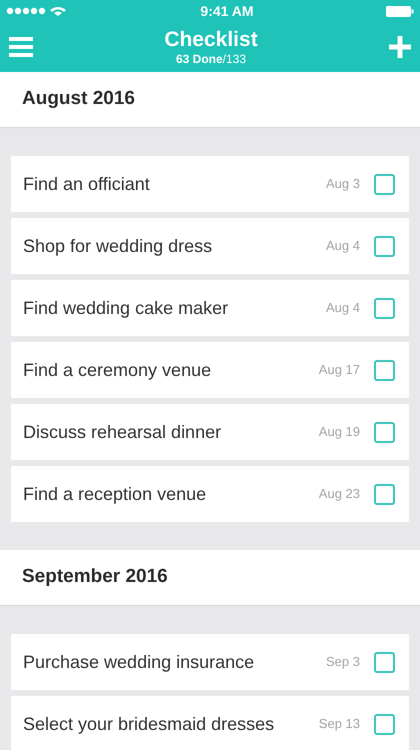 The width and height of the screenshot is (420, 750). I want to click on task-row: Find wedding cake maker Aug 4, so click(210, 308).